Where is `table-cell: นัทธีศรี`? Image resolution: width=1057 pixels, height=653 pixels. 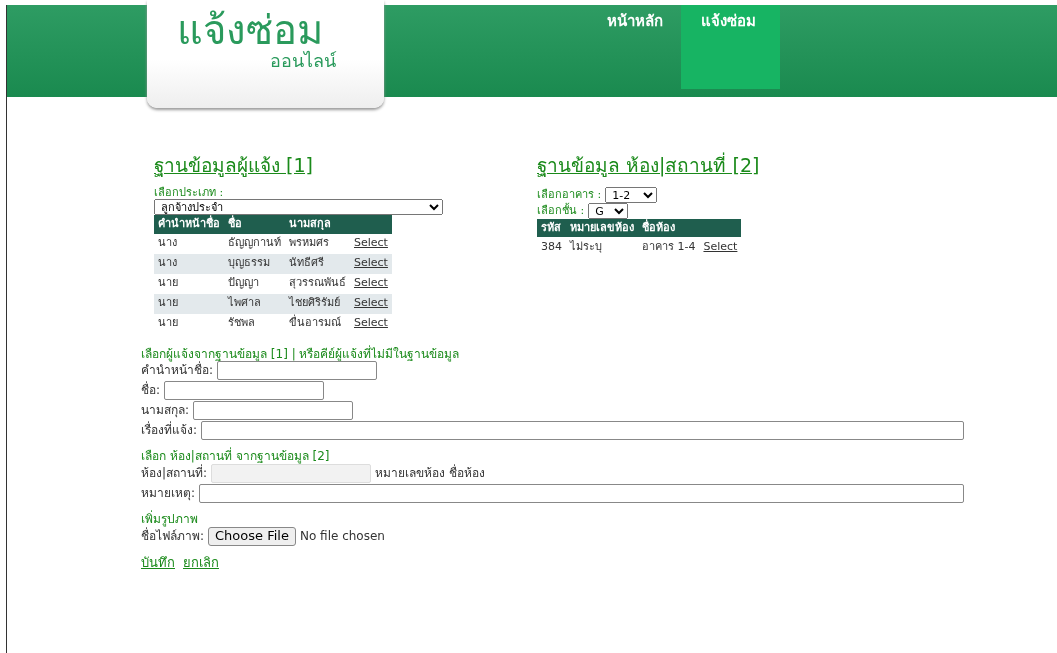 table-cell: นัทธีศรี is located at coordinates (317, 263).